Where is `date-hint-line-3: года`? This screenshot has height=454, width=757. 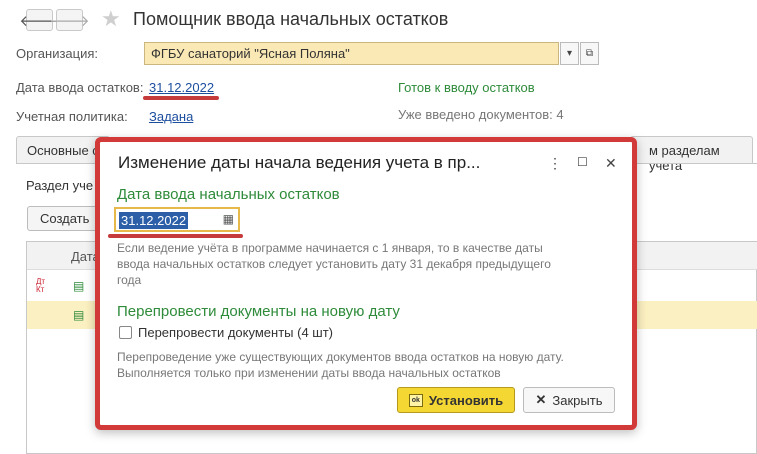 date-hint-line-3: года is located at coordinates (129, 280).